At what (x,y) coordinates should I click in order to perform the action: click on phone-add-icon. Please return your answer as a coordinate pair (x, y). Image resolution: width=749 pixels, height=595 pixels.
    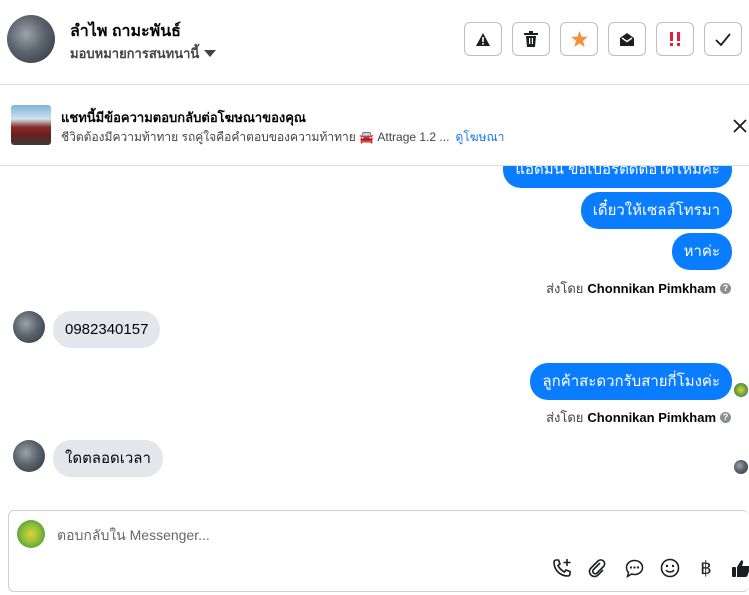
    Looking at the image, I should click on (562, 568).